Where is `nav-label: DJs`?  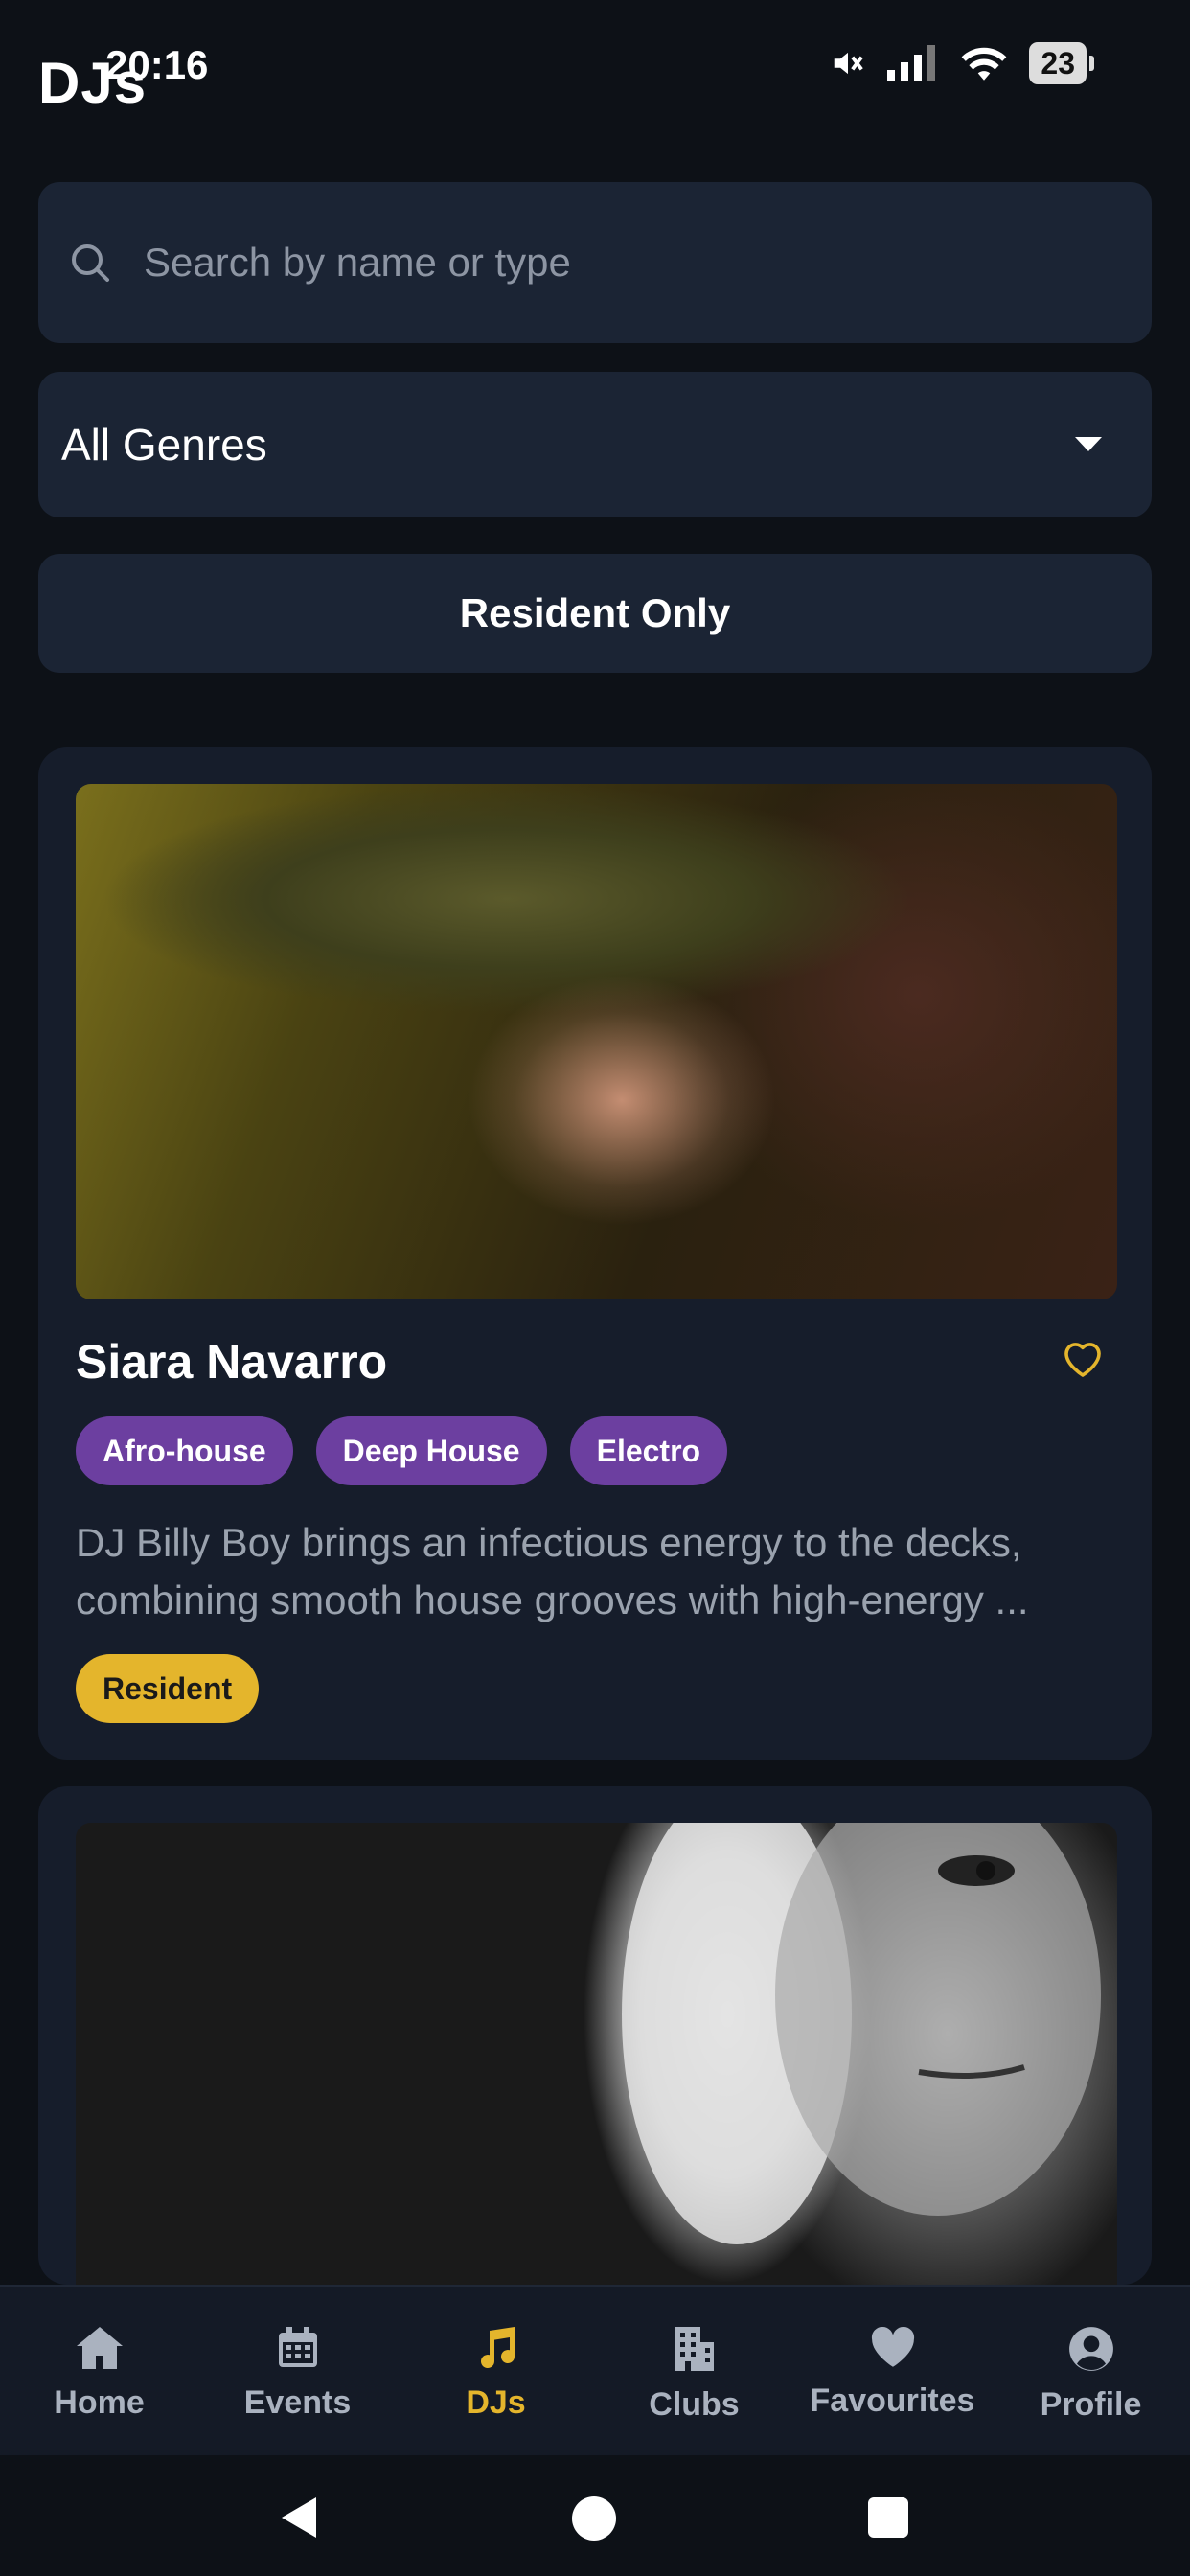
nav-label: DJs is located at coordinates (496, 2402).